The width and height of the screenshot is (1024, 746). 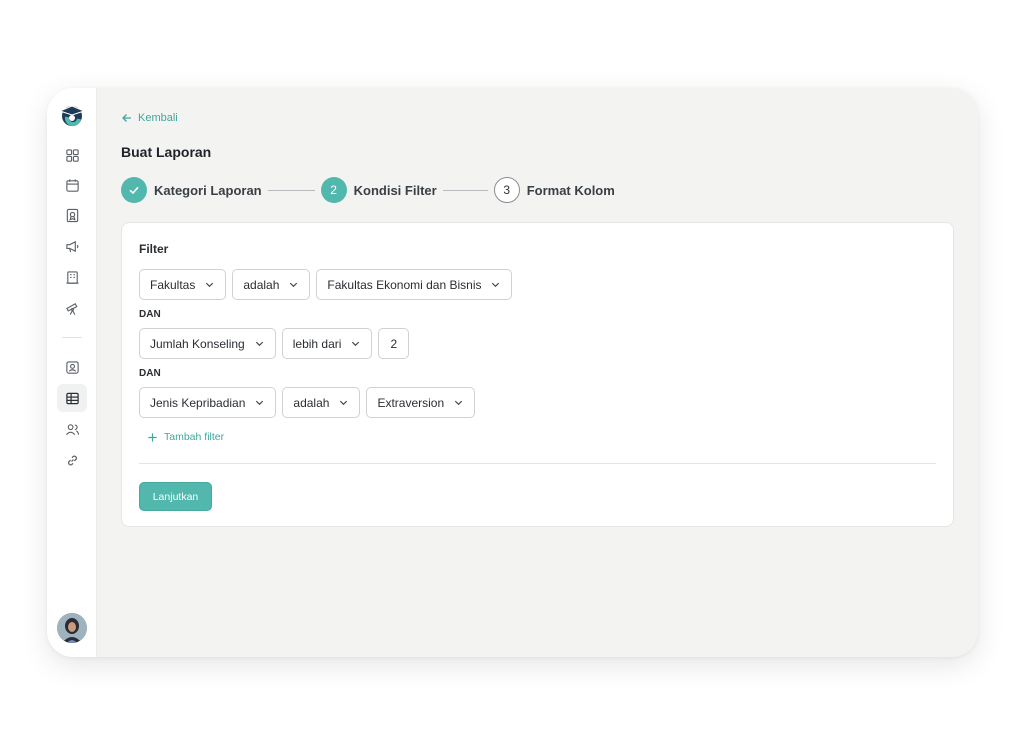 I want to click on app-logo, so click(x=72, y=115).